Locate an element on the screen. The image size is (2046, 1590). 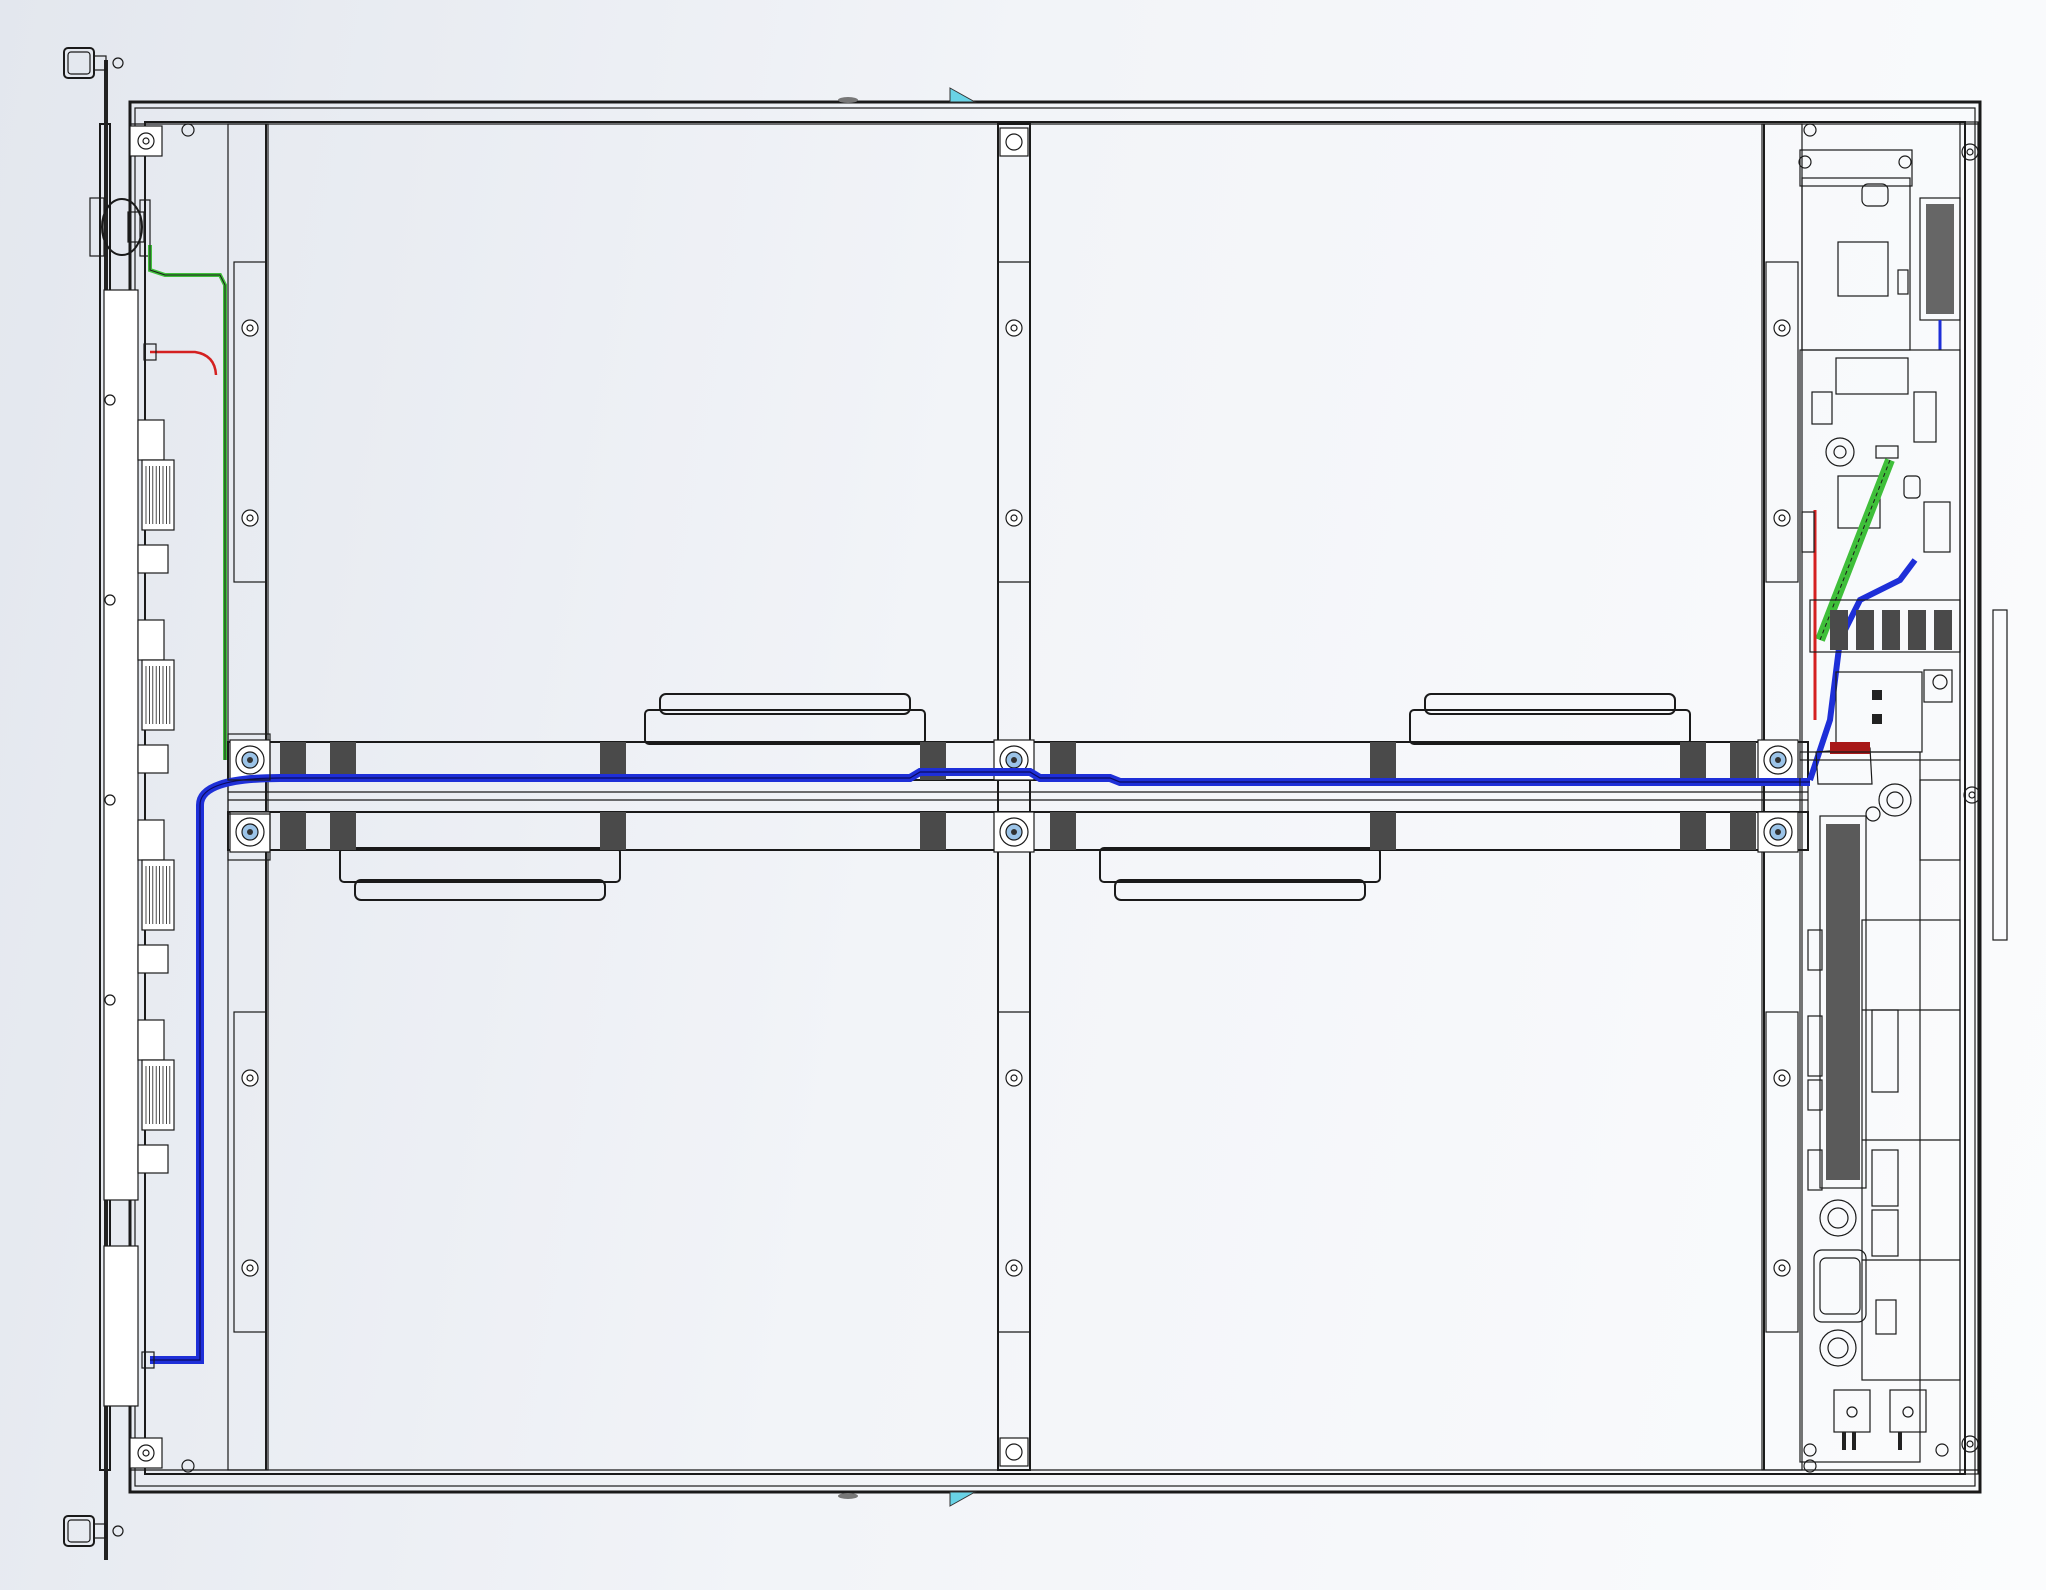
red-connector is located at coordinates (1844, 763).